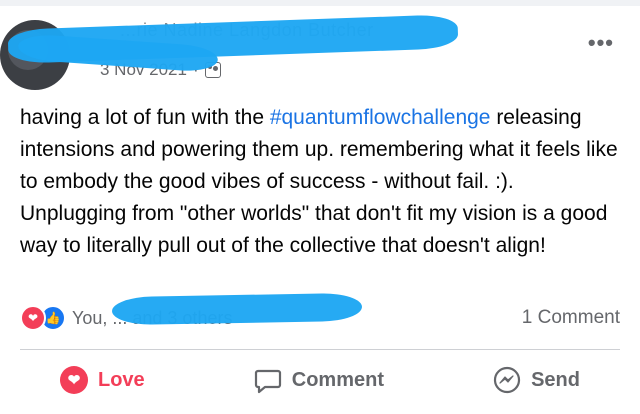 This screenshot has width=640, height=414. Describe the element at coordinates (74, 380) in the screenshot. I see `heart-icon: ❤` at that location.